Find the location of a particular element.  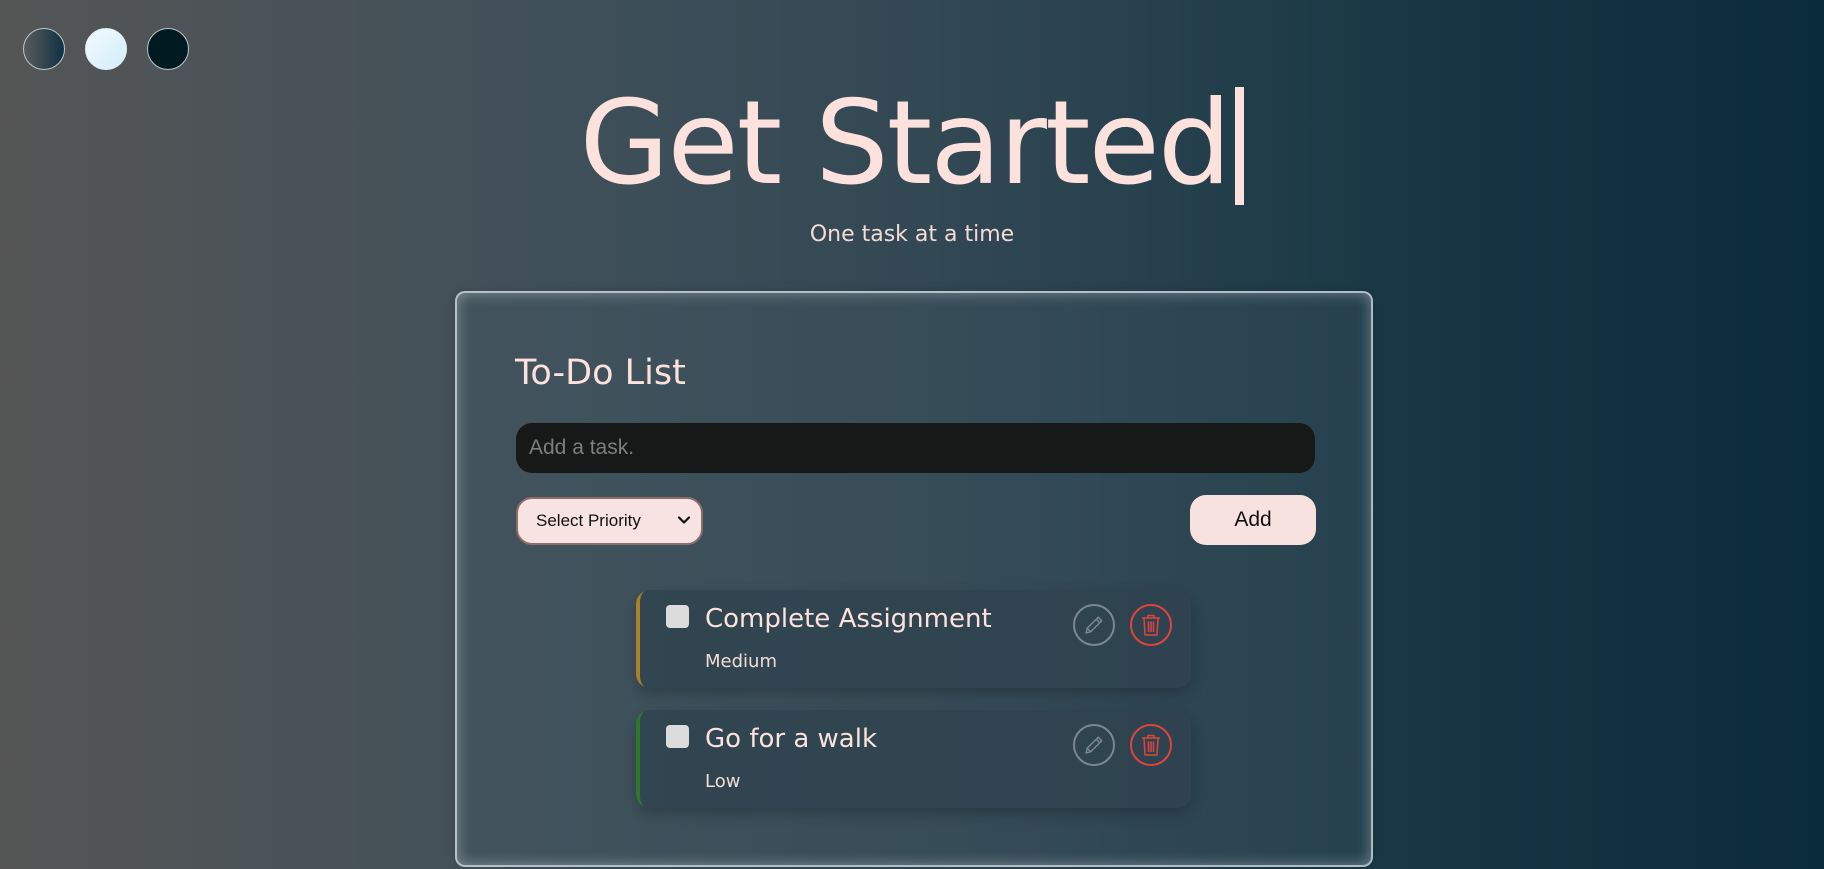

chevron-down-icon is located at coordinates (684, 520).